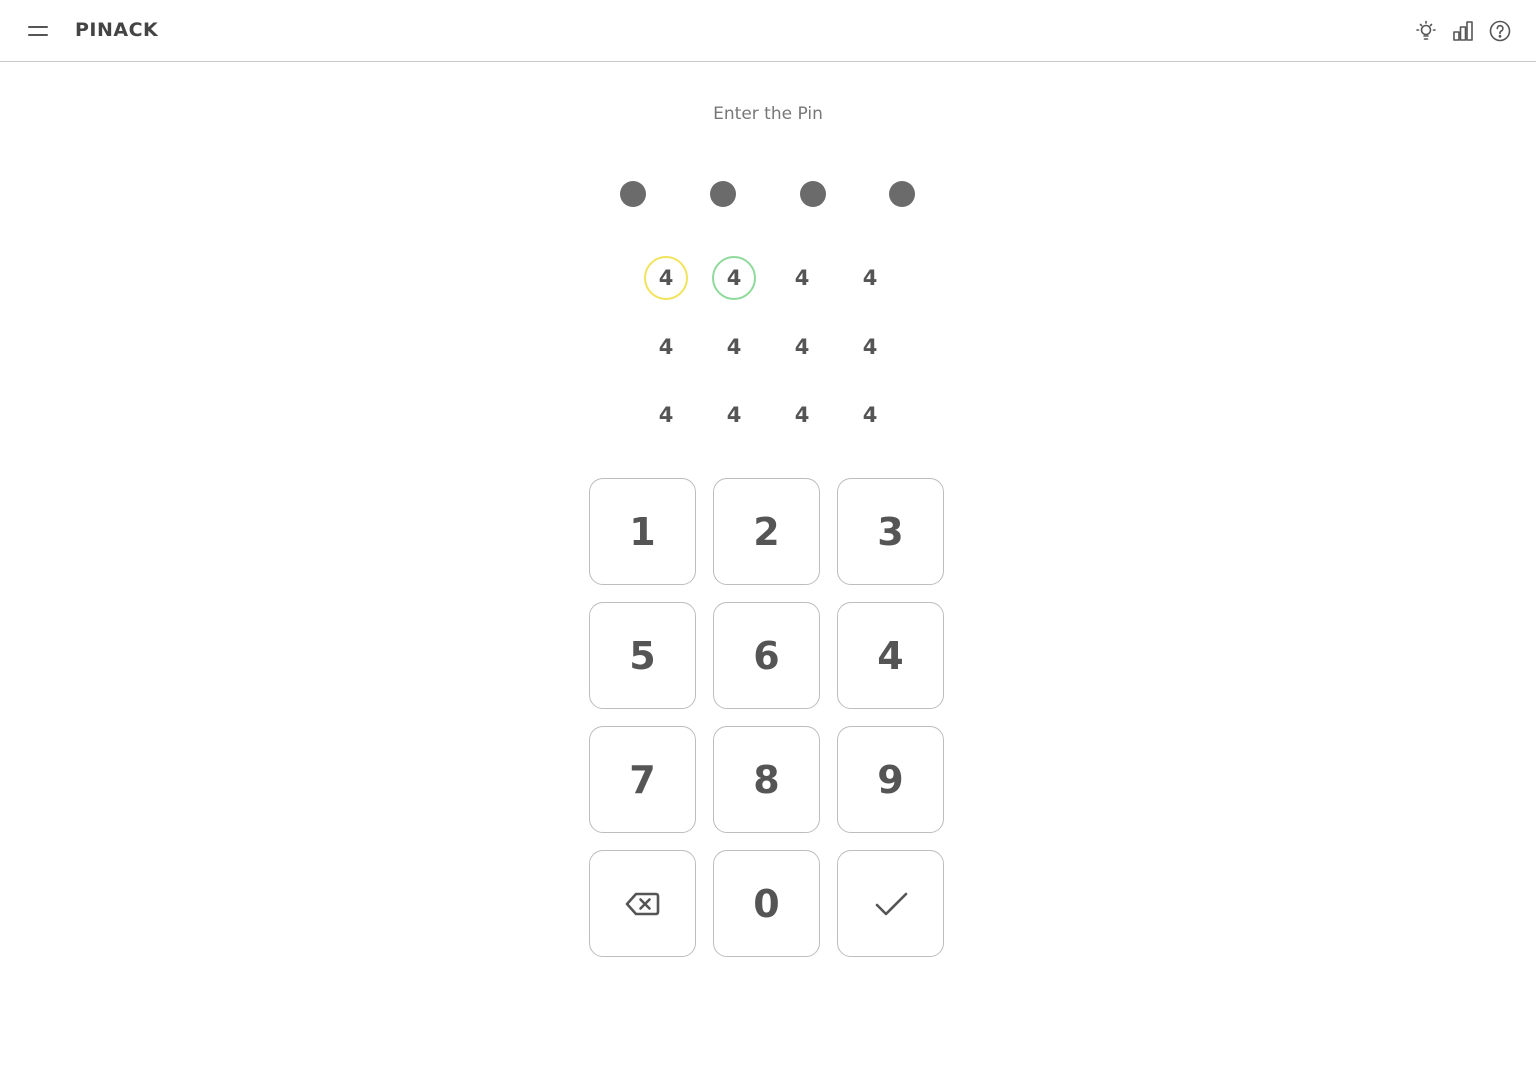 Image resolution: width=1536 pixels, height=1090 pixels. What do you see at coordinates (766, 531) in the screenshot?
I see `key-2: 2` at bounding box center [766, 531].